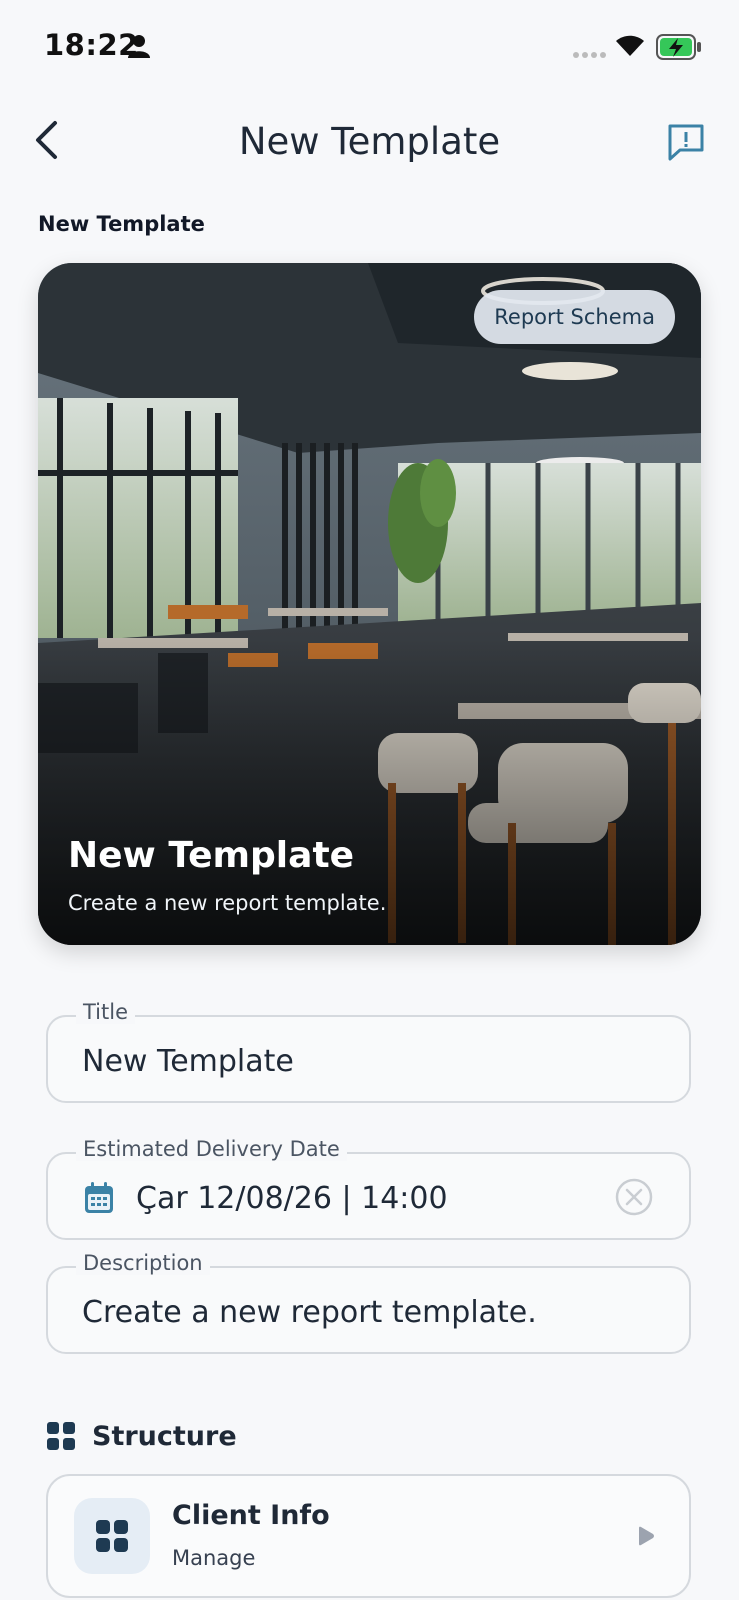 This screenshot has height=1600, width=739. What do you see at coordinates (227, 903) in the screenshot?
I see `hero-subtitle: Create a new report template.` at bounding box center [227, 903].